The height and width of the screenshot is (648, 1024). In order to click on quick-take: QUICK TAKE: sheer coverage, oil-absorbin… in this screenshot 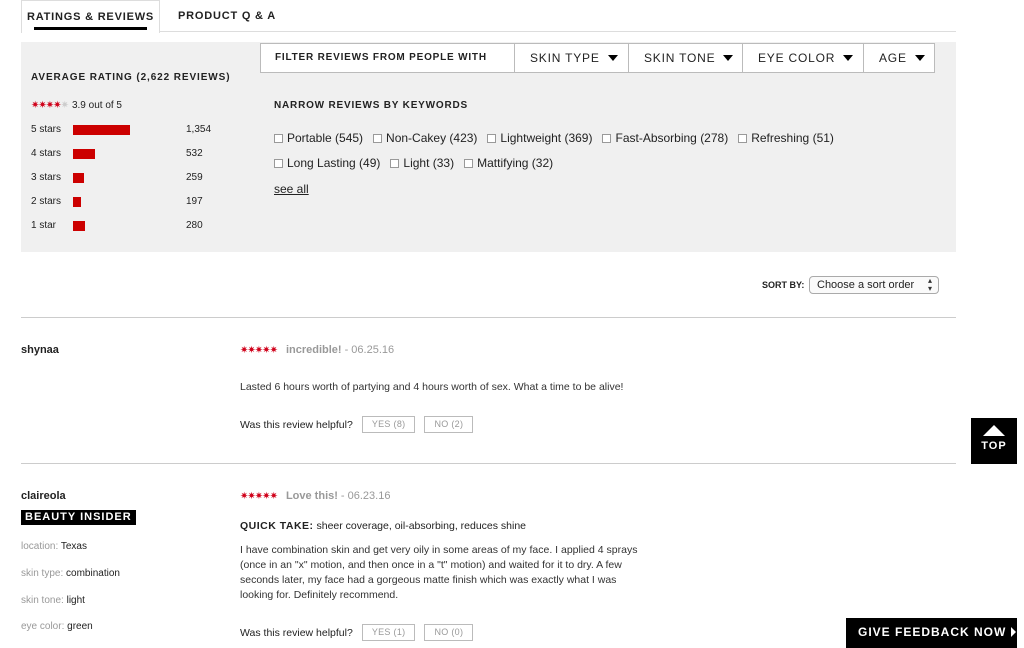, I will do `click(383, 526)`.